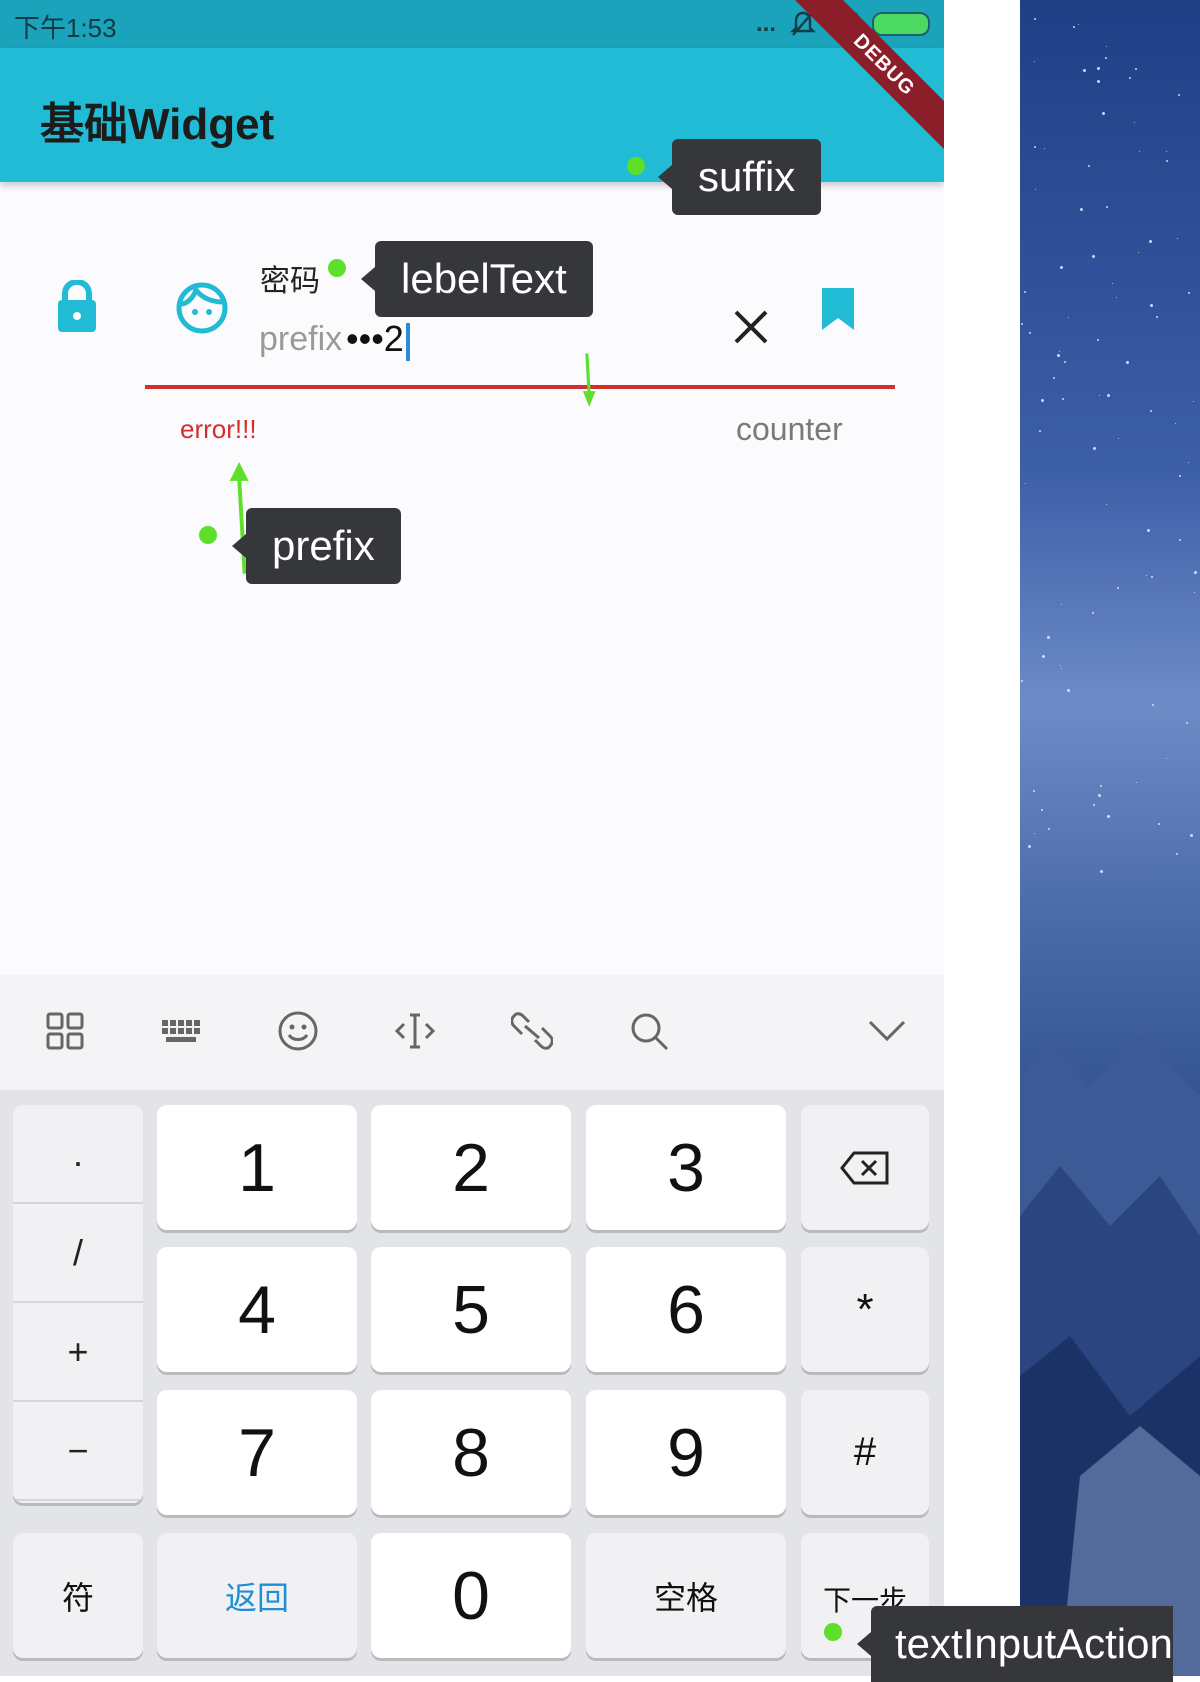 The image size is (1200, 1682). I want to click on key-2: 2, so click(471, 1167).